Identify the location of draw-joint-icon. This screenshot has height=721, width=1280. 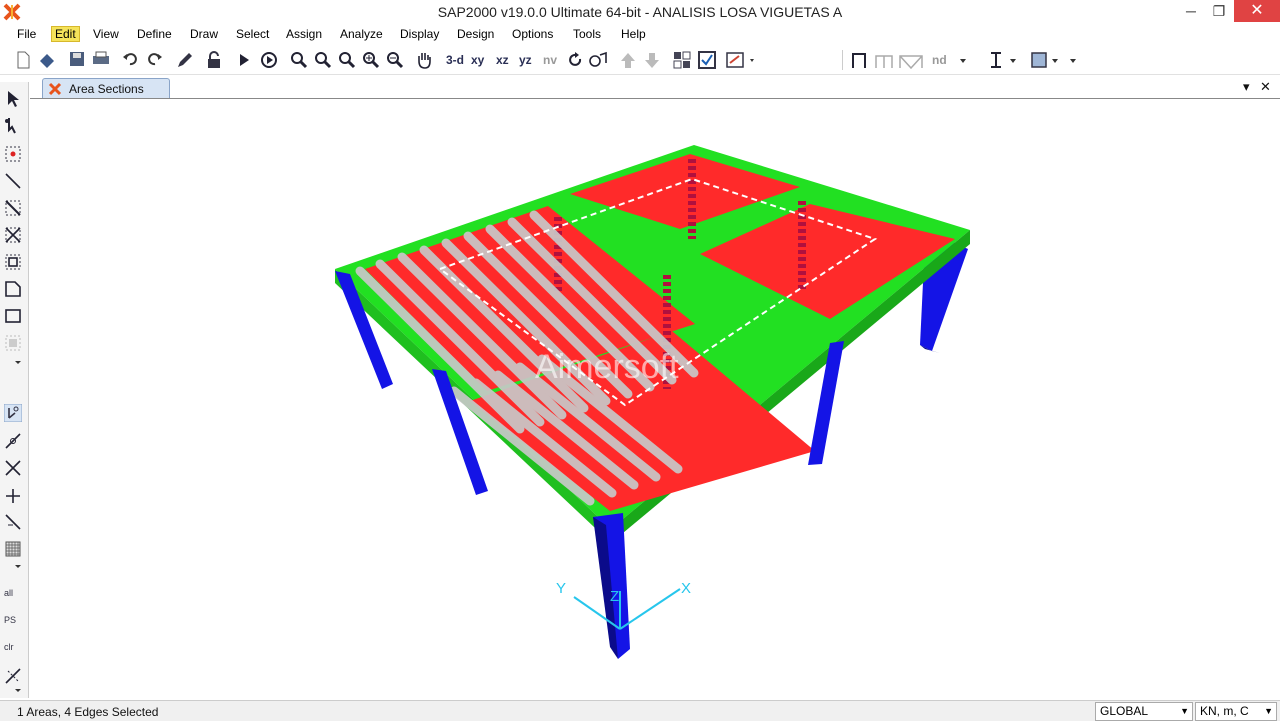
(13, 154).